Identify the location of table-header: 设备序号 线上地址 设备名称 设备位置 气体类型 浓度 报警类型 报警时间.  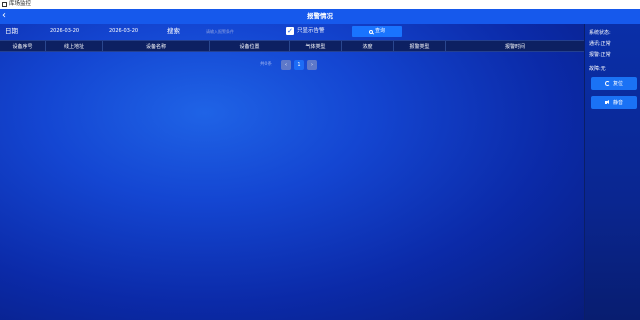
(292, 46).